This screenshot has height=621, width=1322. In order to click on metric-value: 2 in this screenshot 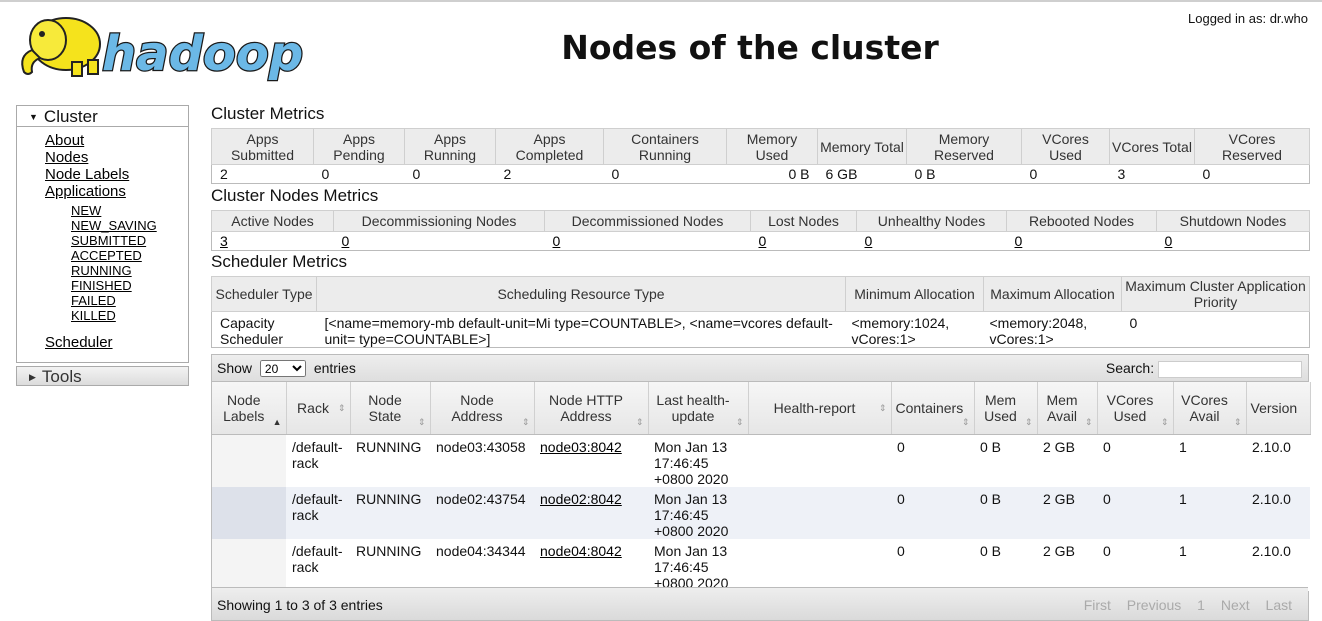, I will do `click(549, 174)`.